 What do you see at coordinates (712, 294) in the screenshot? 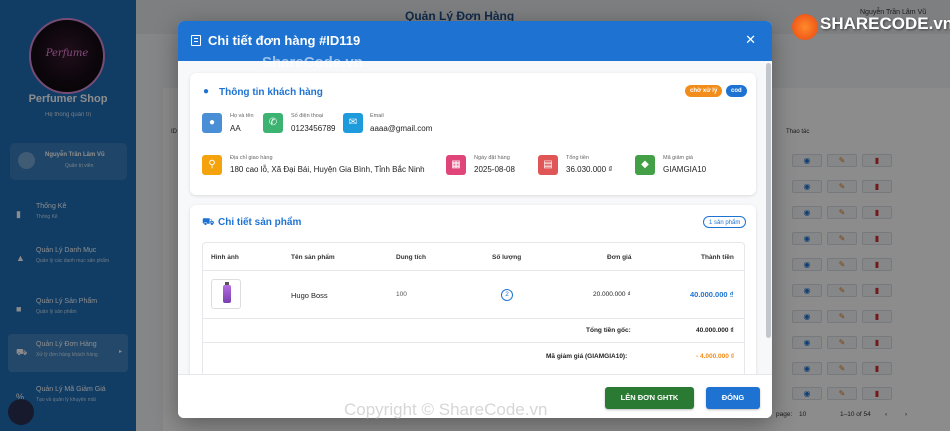
I see `product-subtotal: 40.000.000 ₫` at bounding box center [712, 294].